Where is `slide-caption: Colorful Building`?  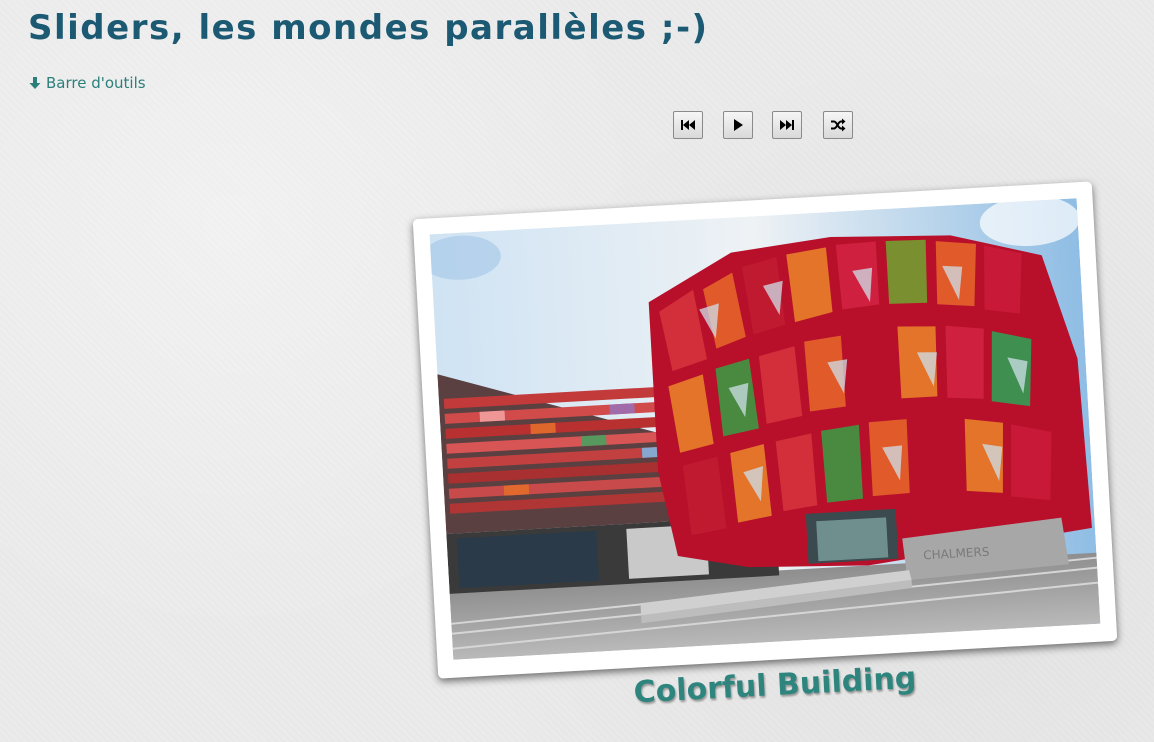
slide-caption: Colorful Building is located at coordinates (775, 685).